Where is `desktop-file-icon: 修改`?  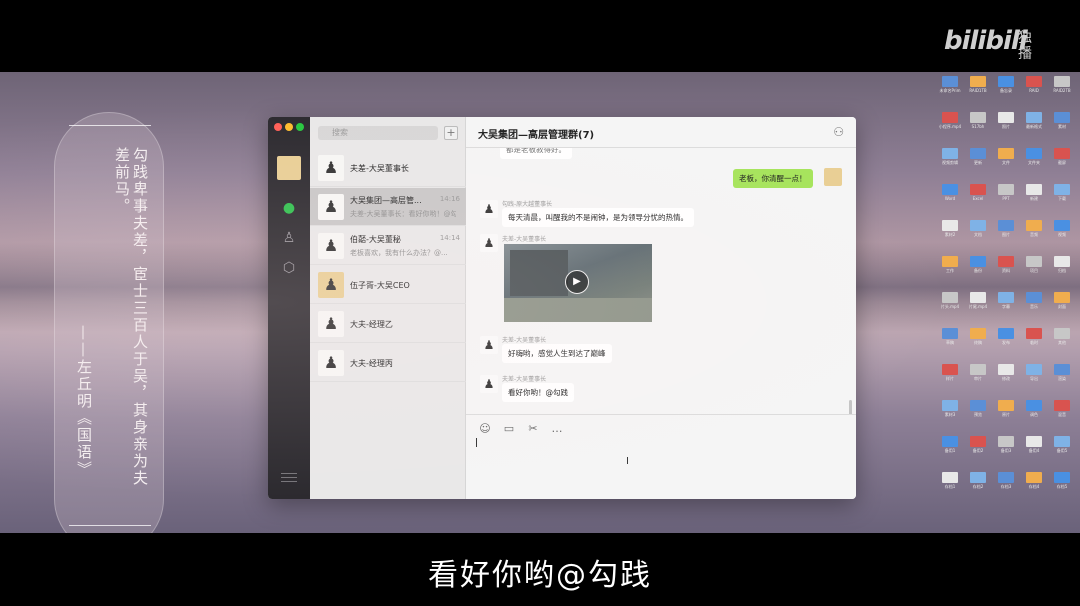 desktop-file-icon: 修改 is located at coordinates (1006, 372).